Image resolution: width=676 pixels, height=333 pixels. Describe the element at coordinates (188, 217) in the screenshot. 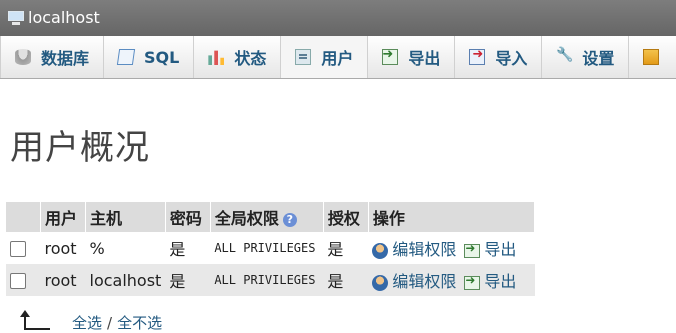

I see `header-password: 密码` at that location.